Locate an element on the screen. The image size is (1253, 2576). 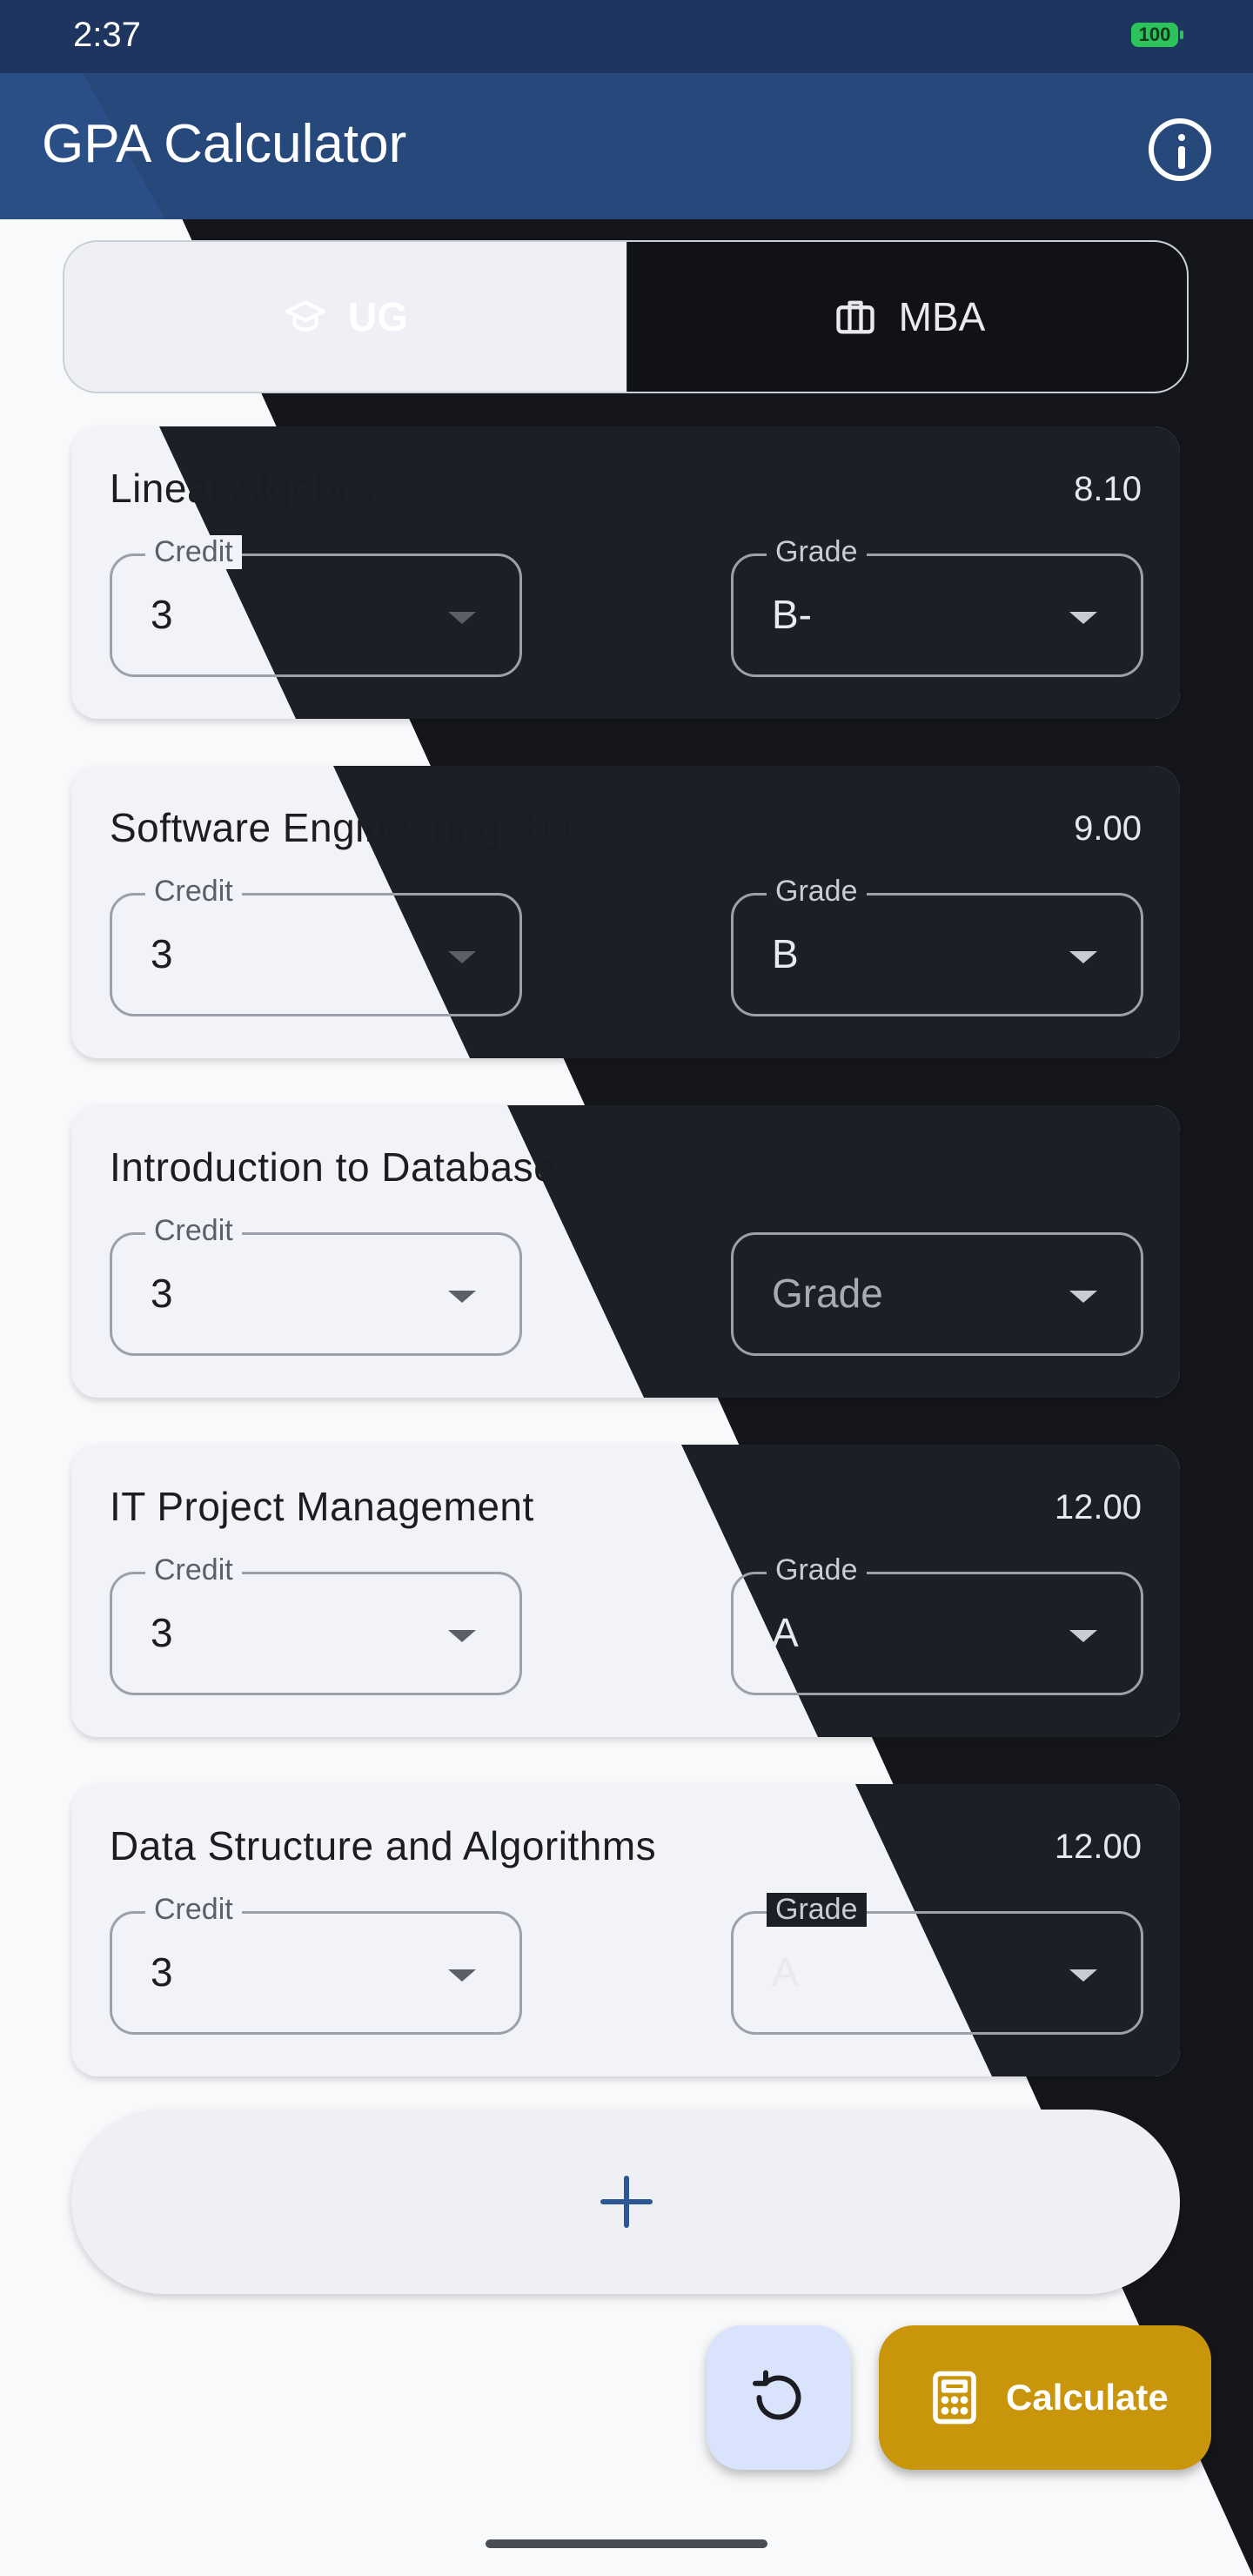
status-time: 2:37 is located at coordinates (107, 35).